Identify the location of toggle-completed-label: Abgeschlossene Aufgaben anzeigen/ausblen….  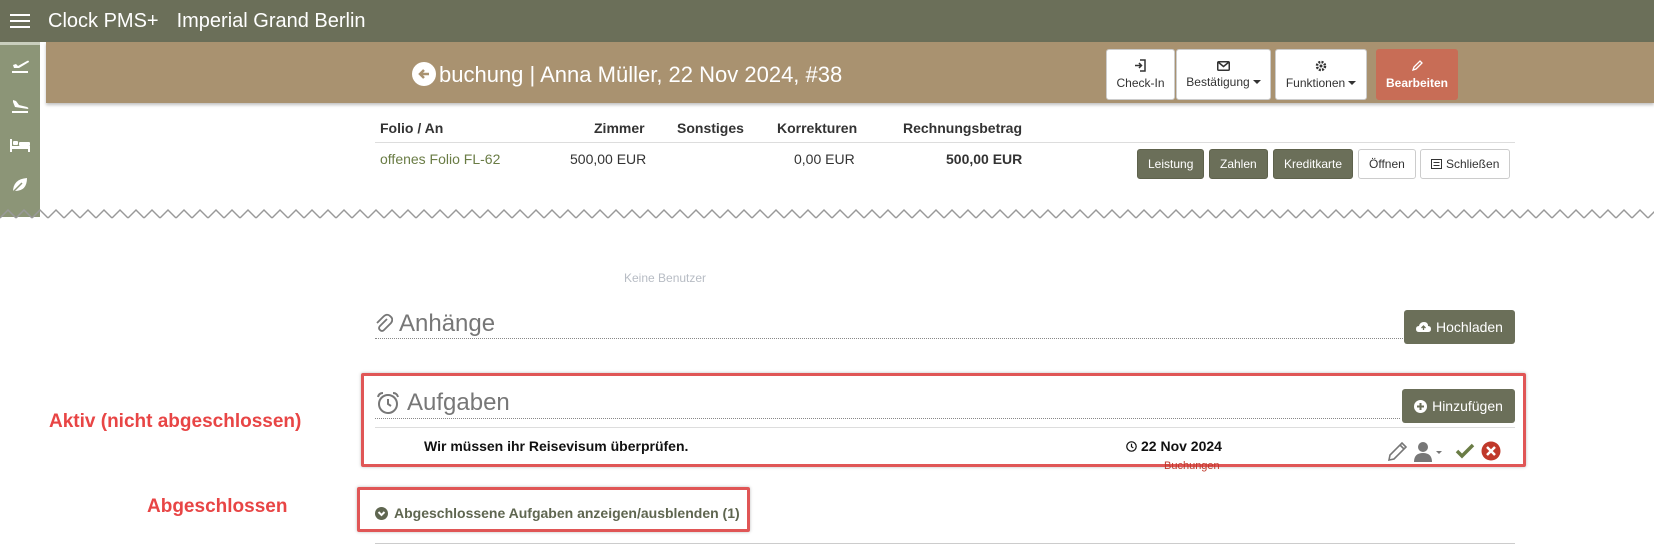
(567, 513).